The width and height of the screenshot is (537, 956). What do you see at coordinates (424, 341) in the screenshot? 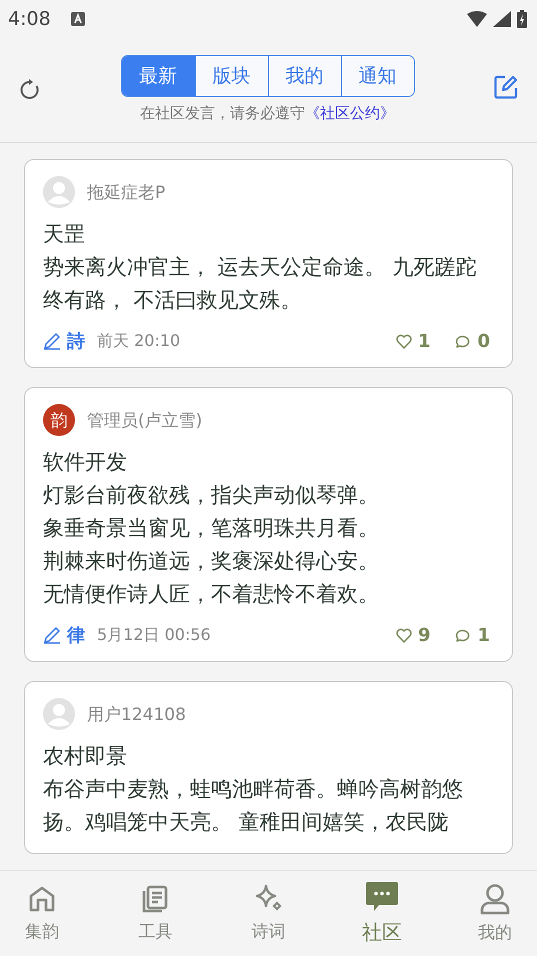
I see `like-count: 1` at bounding box center [424, 341].